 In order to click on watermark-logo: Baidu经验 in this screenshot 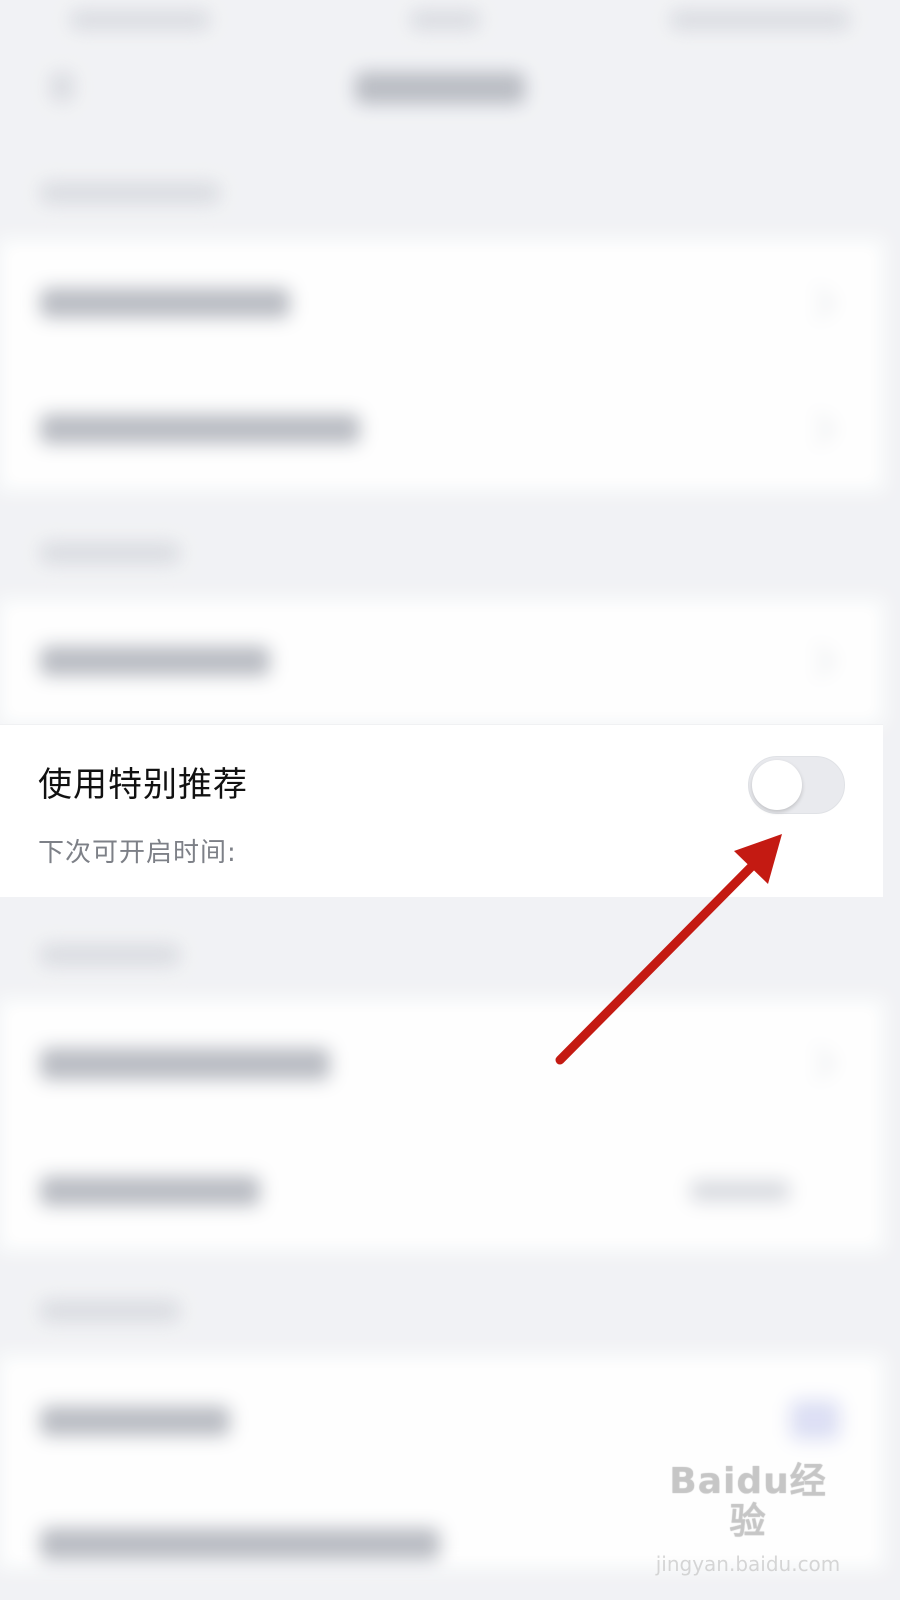, I will do `click(748, 1502)`.